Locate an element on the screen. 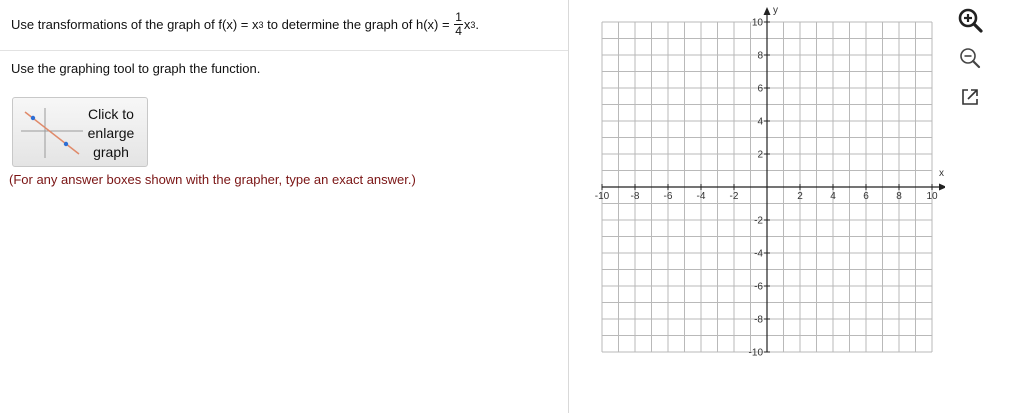 The image size is (1024, 413). x-tick-label: 2 is located at coordinates (800, 196).